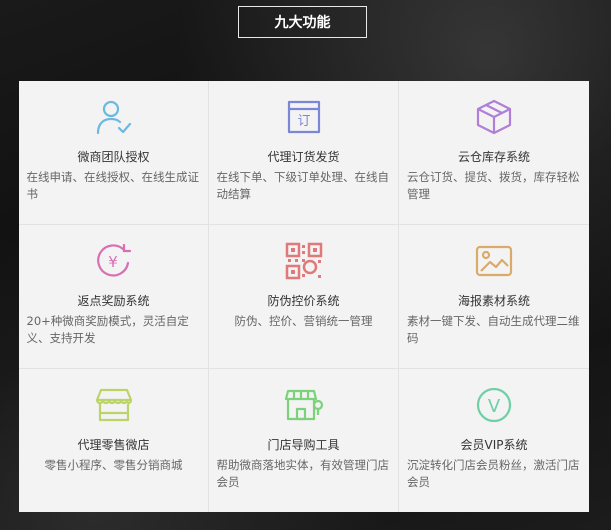  Describe the element at coordinates (303, 473) in the screenshot. I see `feature-desc: 帮助微商落地实体，有效管理门店会员` at that location.